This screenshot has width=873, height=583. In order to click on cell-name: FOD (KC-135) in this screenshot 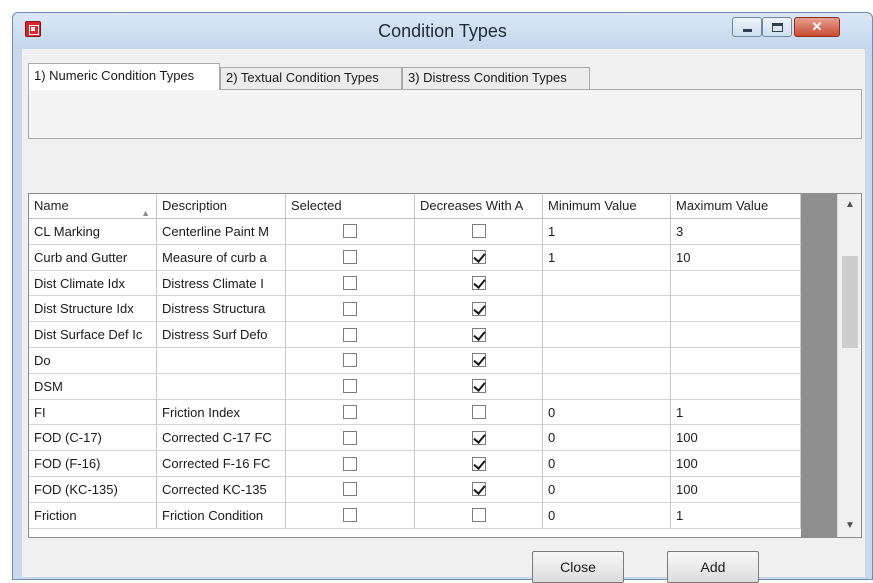, I will do `click(93, 489)`.